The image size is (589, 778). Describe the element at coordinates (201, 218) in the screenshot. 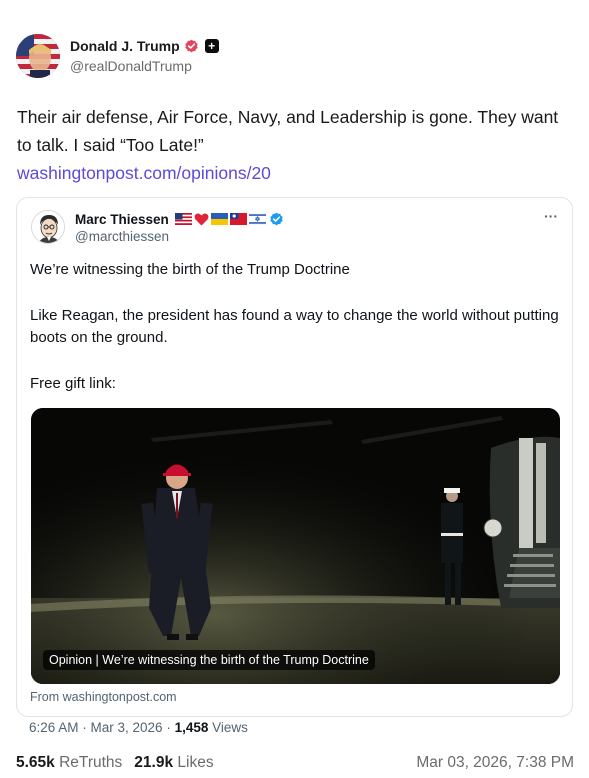

I see `red-heart-icon` at that location.